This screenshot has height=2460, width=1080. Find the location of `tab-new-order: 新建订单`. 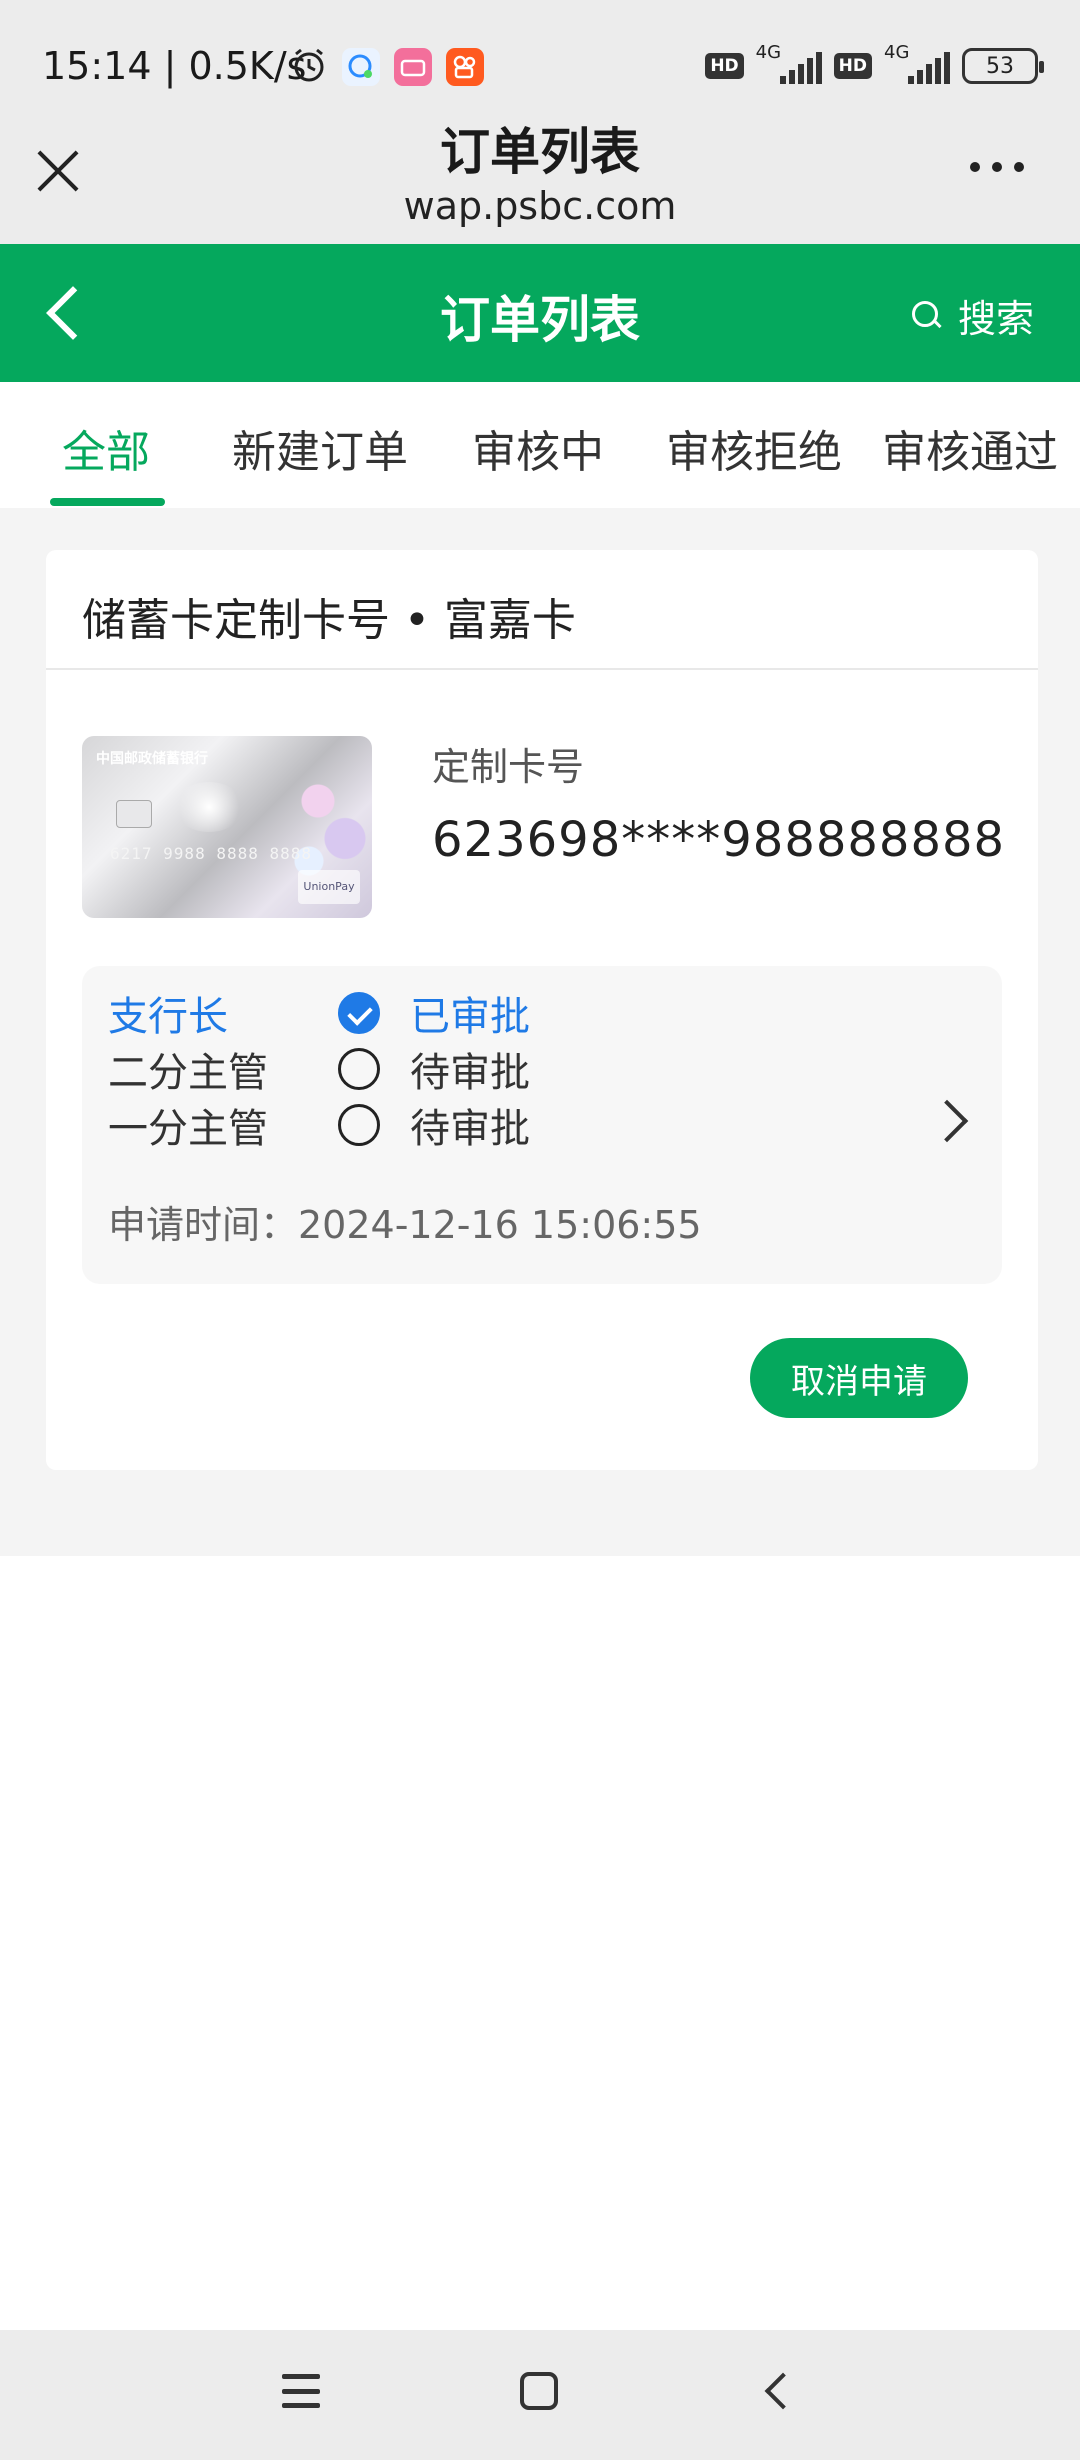

tab-new-order: 新建订单 is located at coordinates (320, 448).